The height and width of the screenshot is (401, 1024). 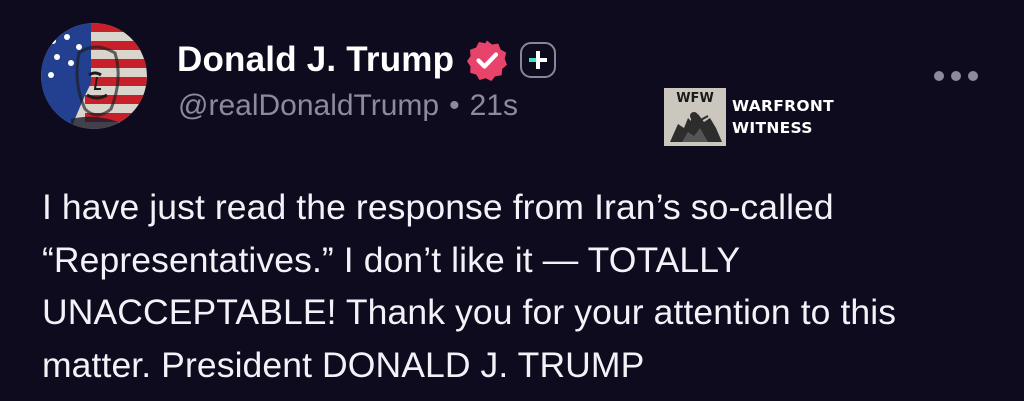 I want to click on avatar, so click(x=94, y=76).